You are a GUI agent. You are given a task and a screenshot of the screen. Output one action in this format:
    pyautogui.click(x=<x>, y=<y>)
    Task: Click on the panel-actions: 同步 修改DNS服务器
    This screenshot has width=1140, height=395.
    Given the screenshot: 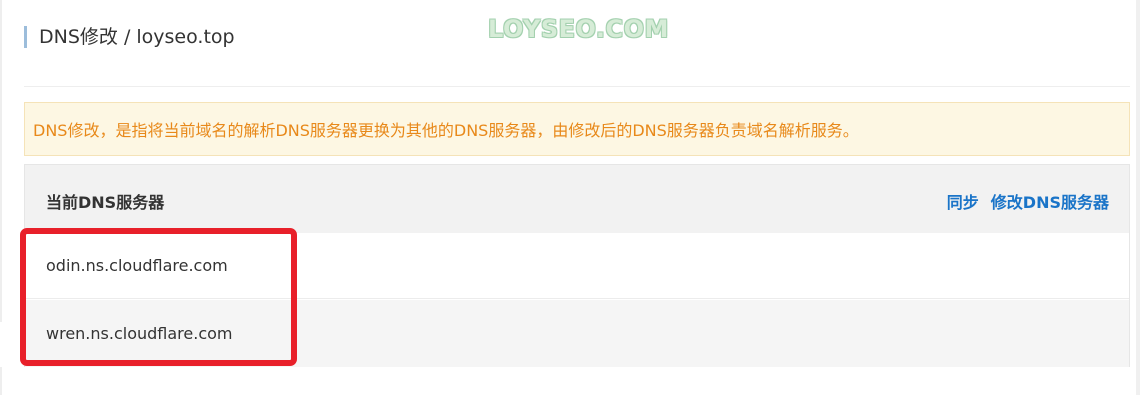 What is the action you would take?
    pyautogui.click(x=1028, y=201)
    